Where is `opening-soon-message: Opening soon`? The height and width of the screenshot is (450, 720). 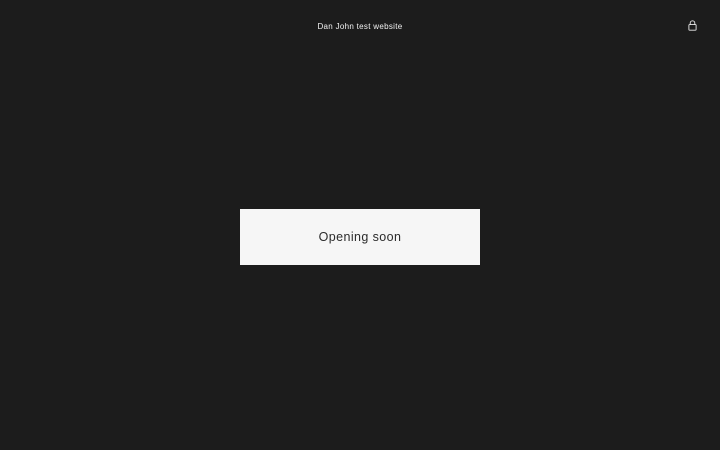
opening-soon-message: Opening soon is located at coordinates (360, 237).